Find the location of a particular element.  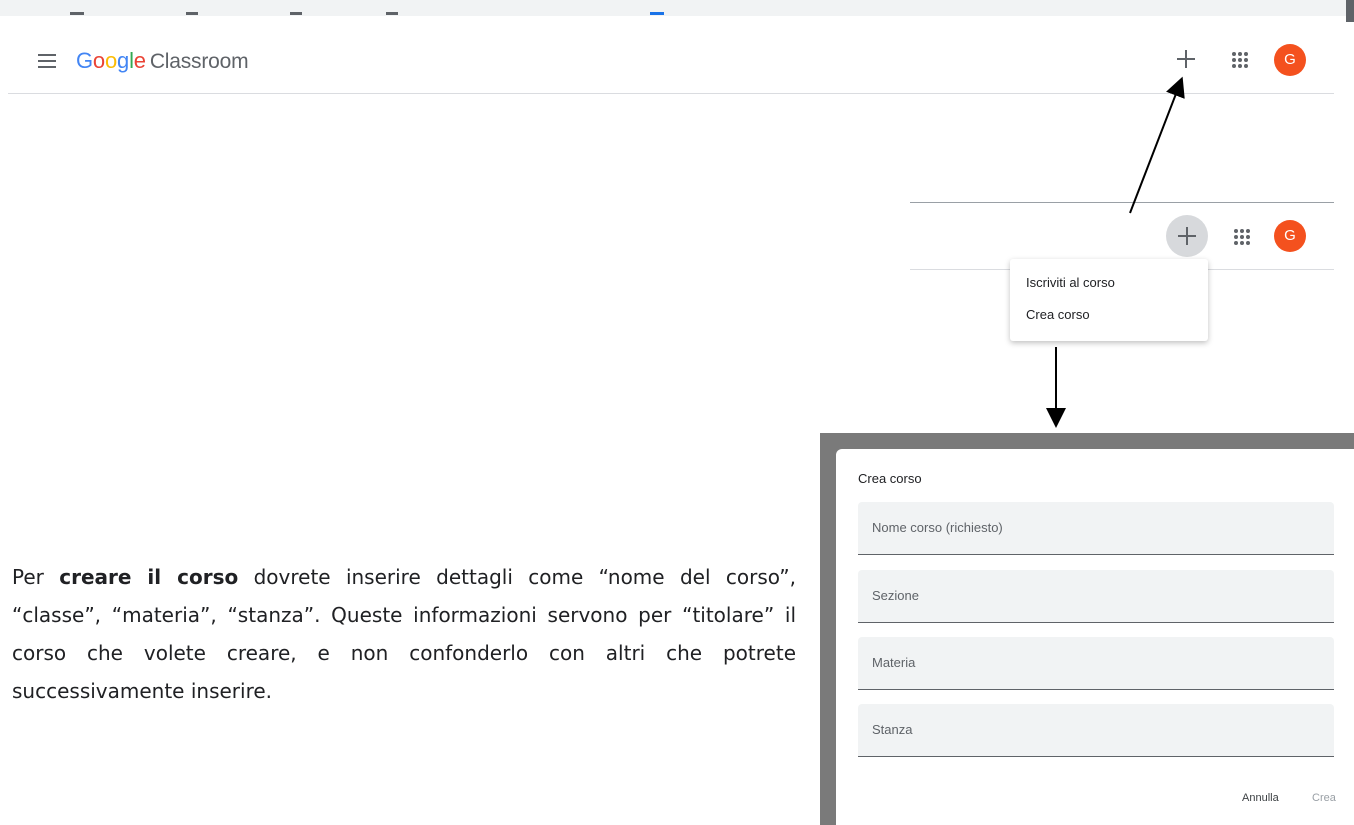

cancel-button: Annulla is located at coordinates (1260, 798).